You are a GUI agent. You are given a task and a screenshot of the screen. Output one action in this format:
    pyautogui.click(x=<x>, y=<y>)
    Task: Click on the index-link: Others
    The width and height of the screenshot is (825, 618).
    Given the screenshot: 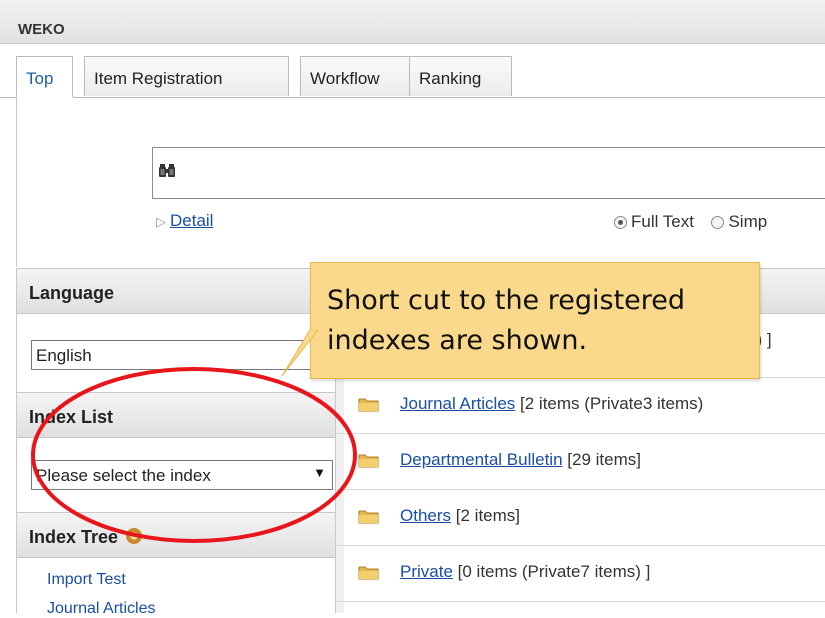 What is the action you would take?
    pyautogui.click(x=425, y=515)
    